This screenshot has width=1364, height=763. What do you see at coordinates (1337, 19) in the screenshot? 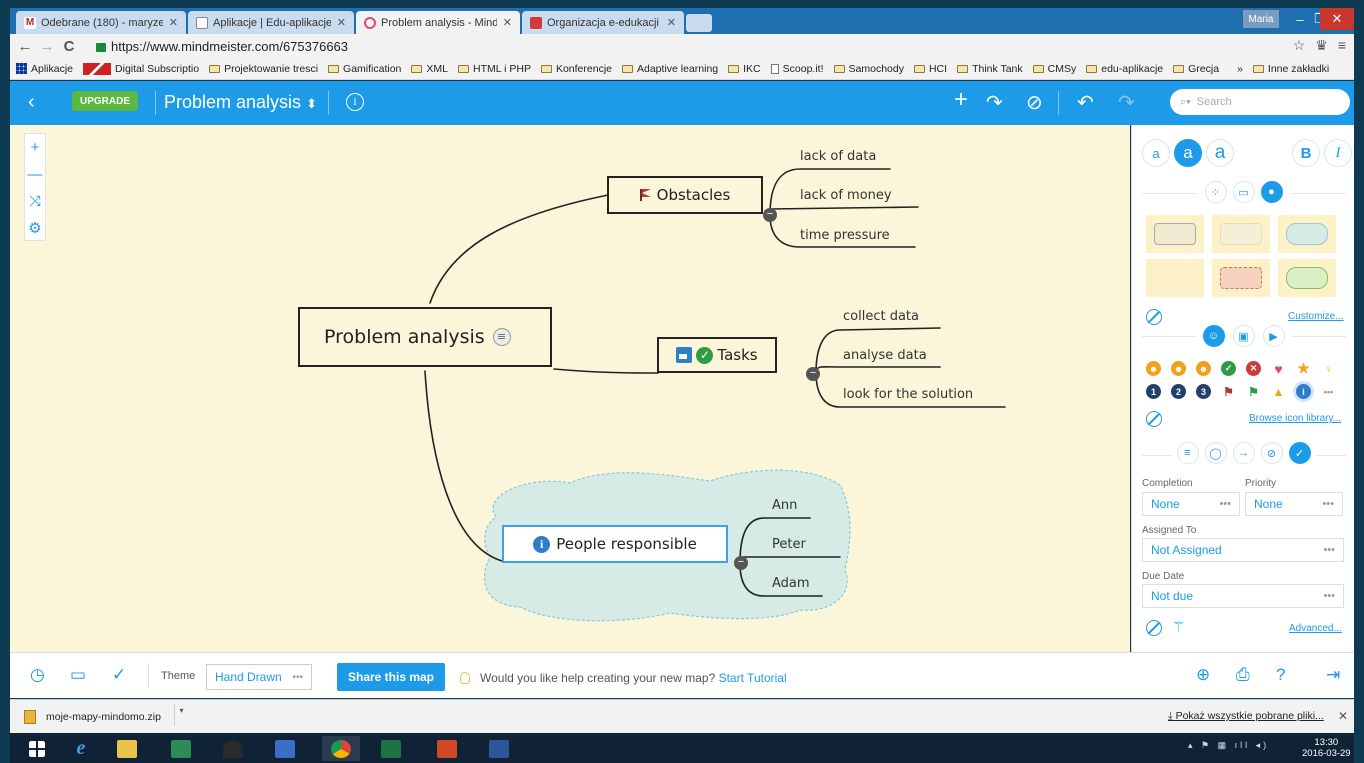
I see `close-window-icon: ✕` at bounding box center [1337, 19].